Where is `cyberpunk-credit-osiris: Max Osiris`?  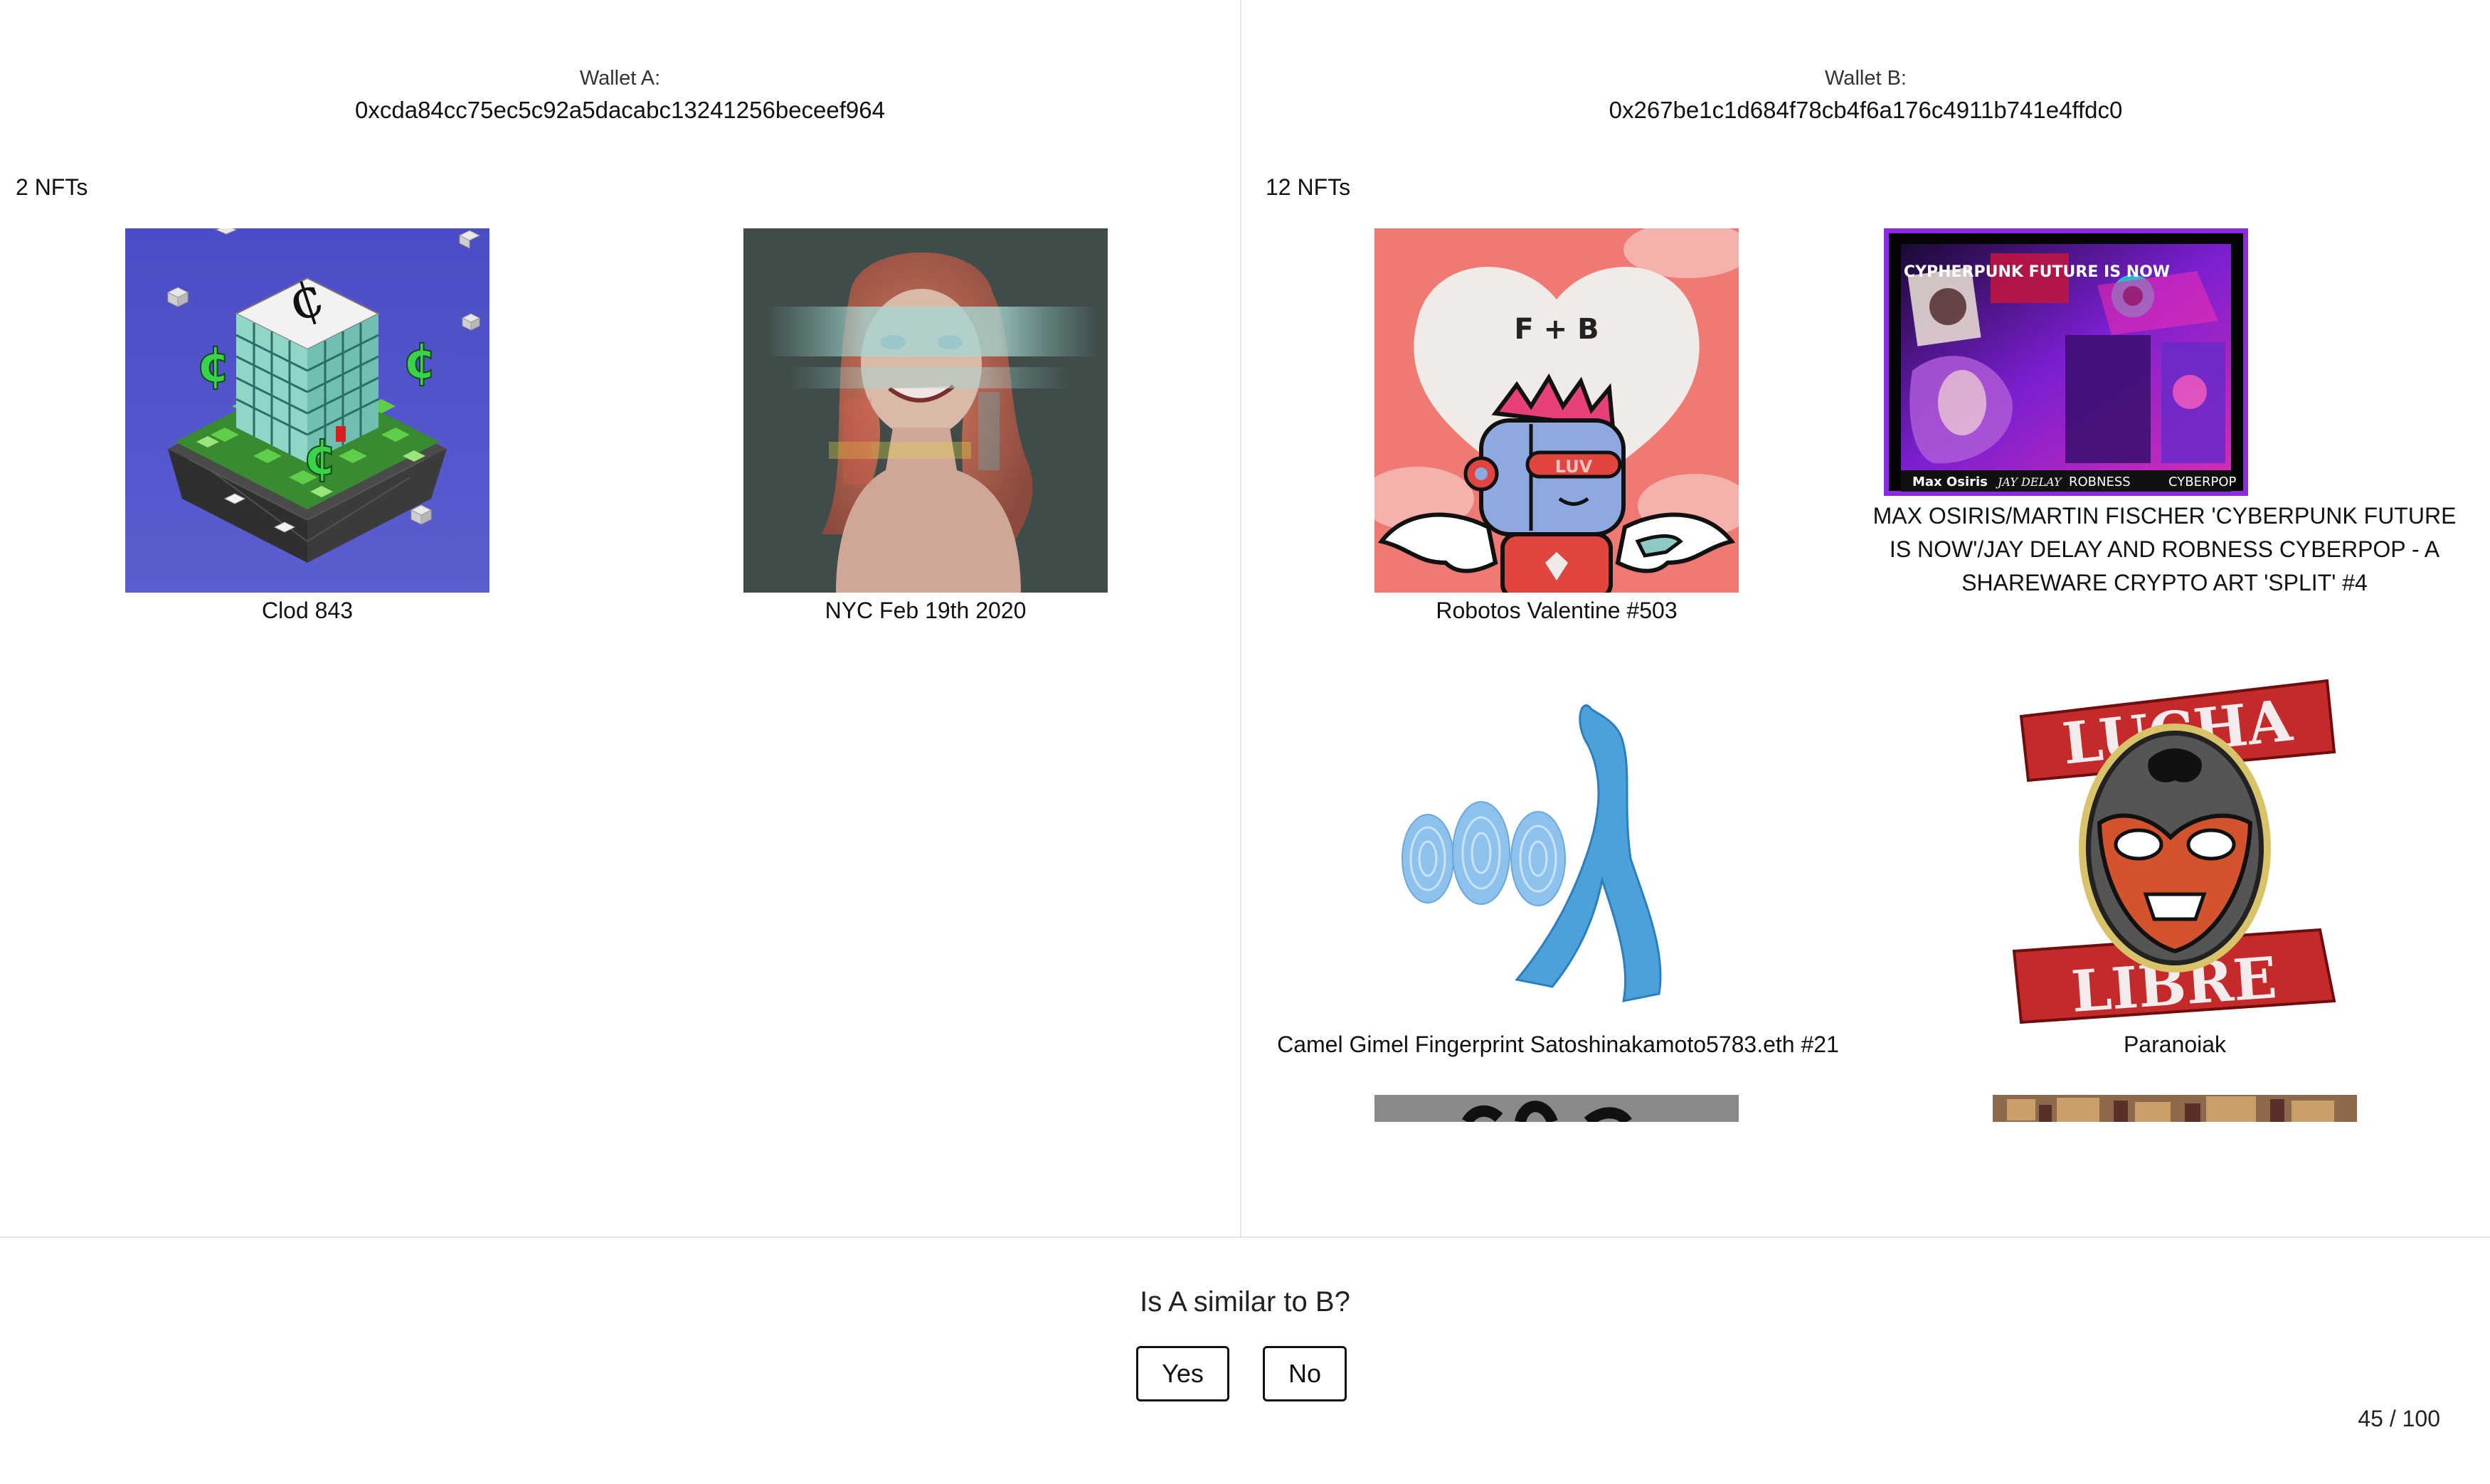 cyberpunk-credit-osiris: Max Osiris is located at coordinates (1950, 482).